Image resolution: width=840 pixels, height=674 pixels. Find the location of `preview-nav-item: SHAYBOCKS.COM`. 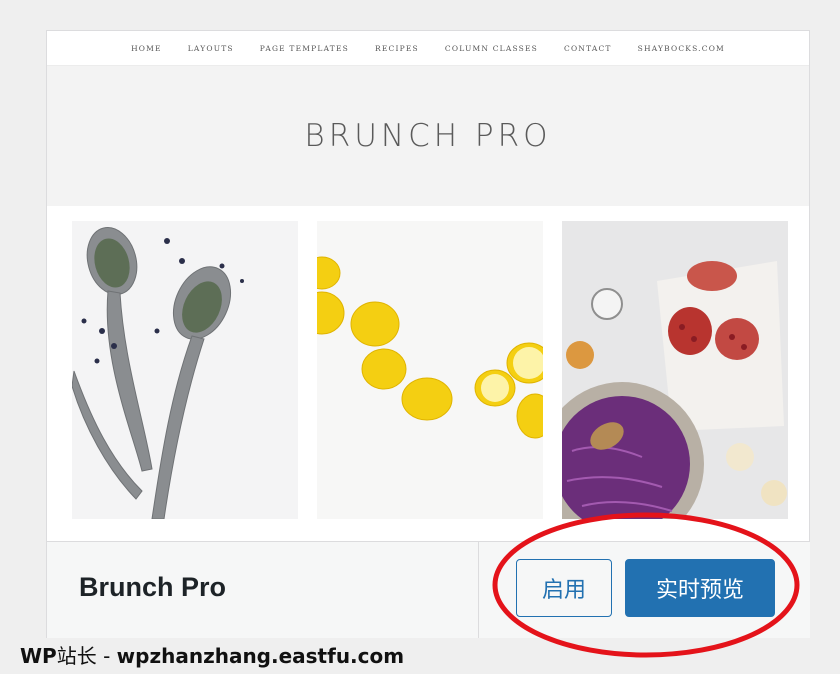

preview-nav-item: SHAYBOCKS.COM is located at coordinates (681, 48).